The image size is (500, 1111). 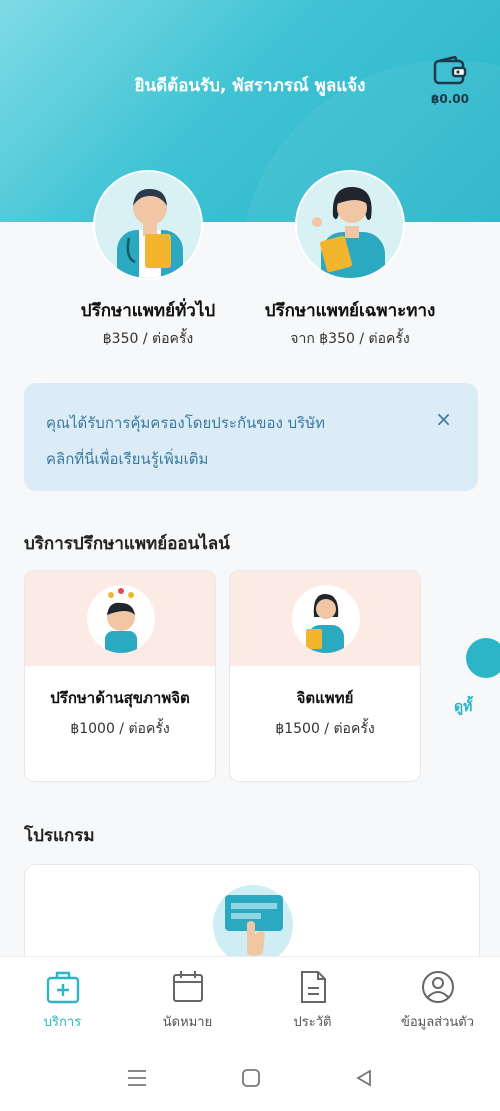 I want to click on bottom-tab-bar: บริการ นัดหมาย ประวัติ ข้อมูลส่วนตัว, so click(x=250, y=1000).